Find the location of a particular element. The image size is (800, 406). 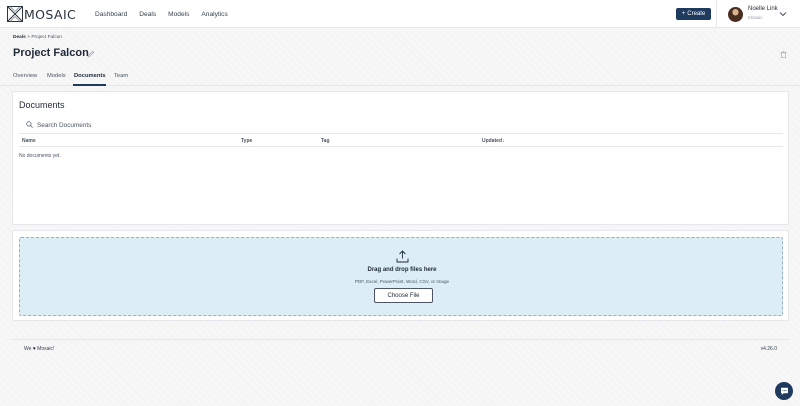

user-org: Mosaic is located at coordinates (755, 17).